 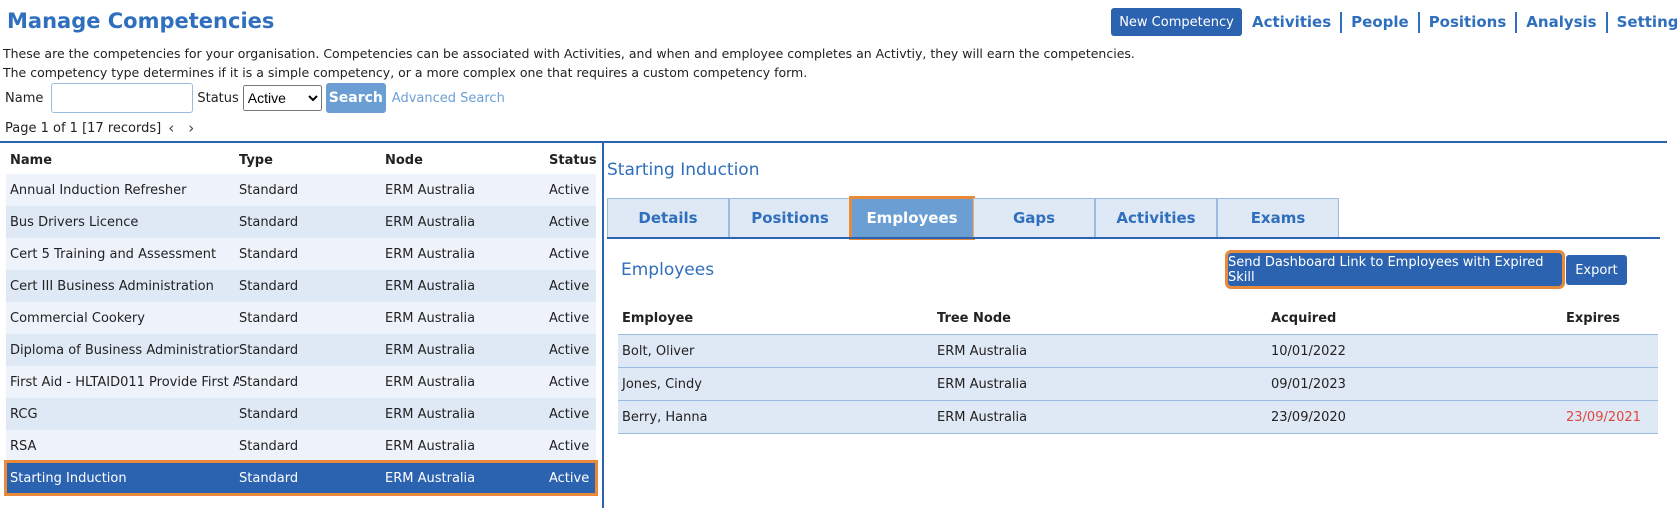 What do you see at coordinates (141, 21) in the screenshot?
I see `page-title: Manage Competencies` at bounding box center [141, 21].